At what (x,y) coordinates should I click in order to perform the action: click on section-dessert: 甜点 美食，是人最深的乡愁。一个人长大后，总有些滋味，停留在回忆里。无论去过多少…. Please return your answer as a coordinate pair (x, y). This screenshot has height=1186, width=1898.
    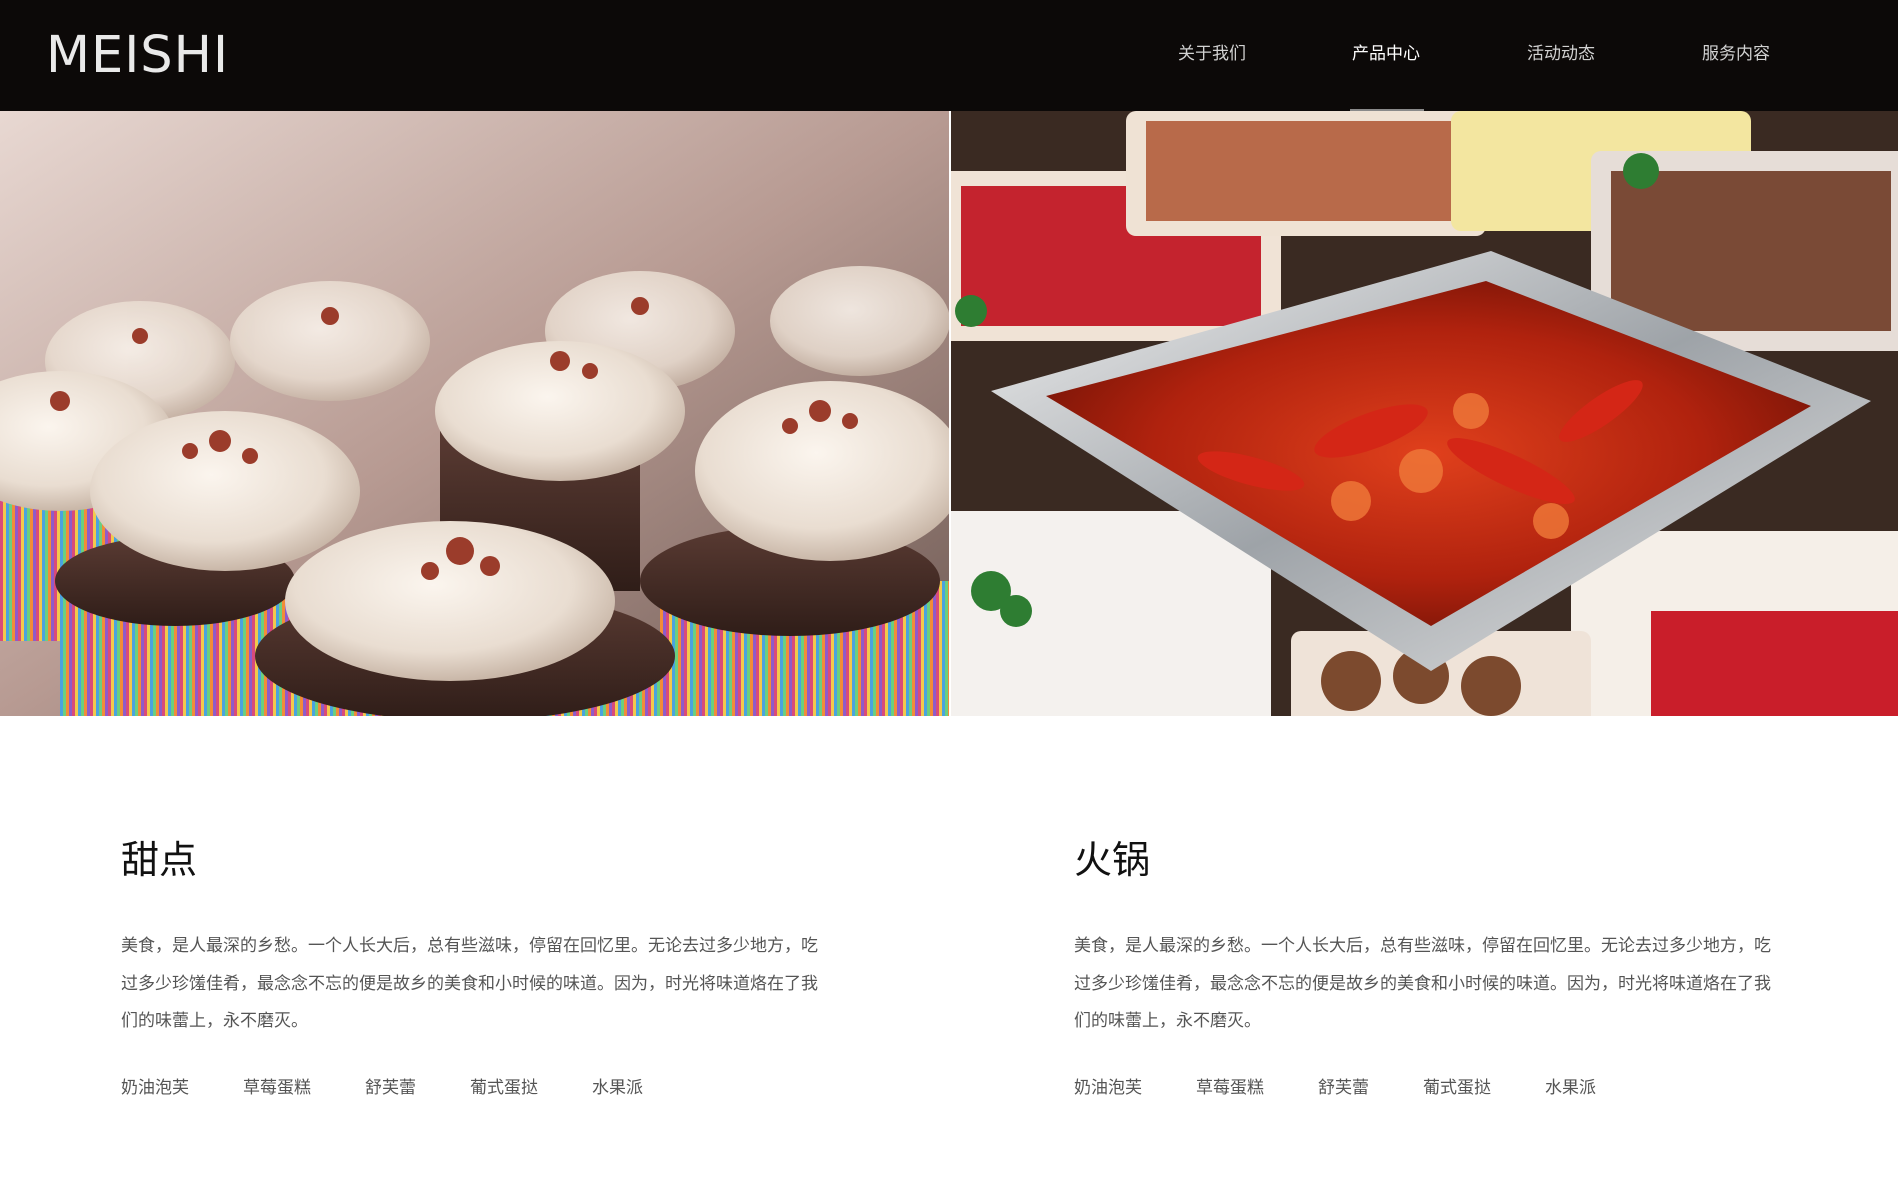
    Looking at the image, I should click on (476, 968).